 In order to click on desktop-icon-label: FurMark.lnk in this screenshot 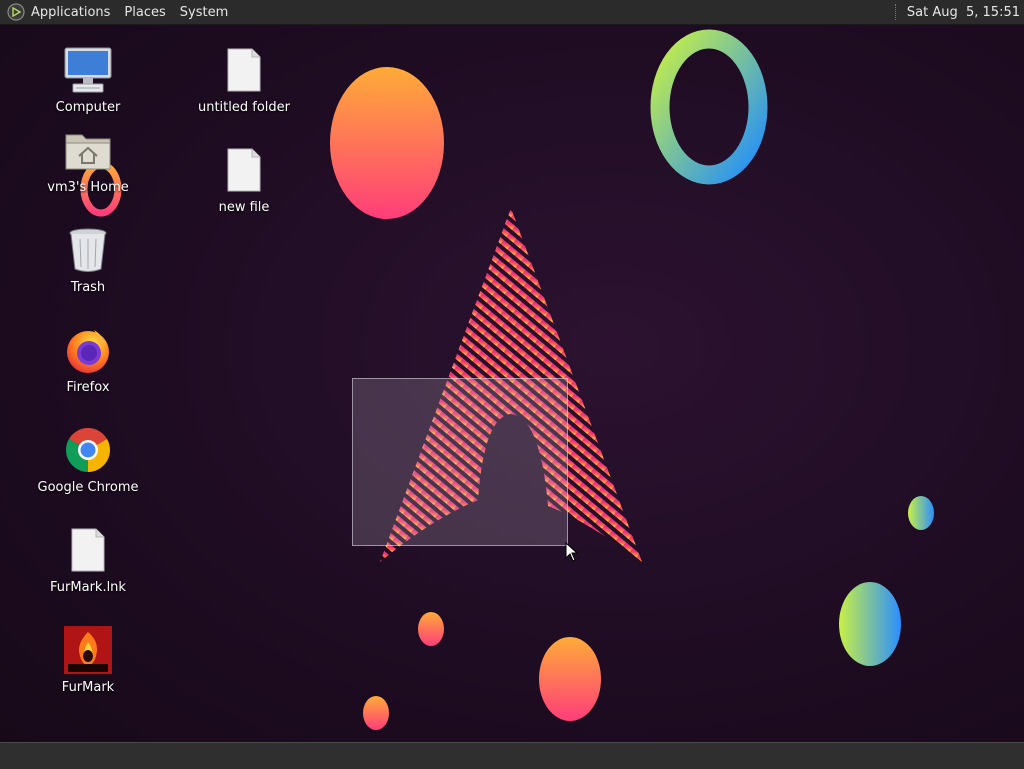, I will do `click(88, 587)`.